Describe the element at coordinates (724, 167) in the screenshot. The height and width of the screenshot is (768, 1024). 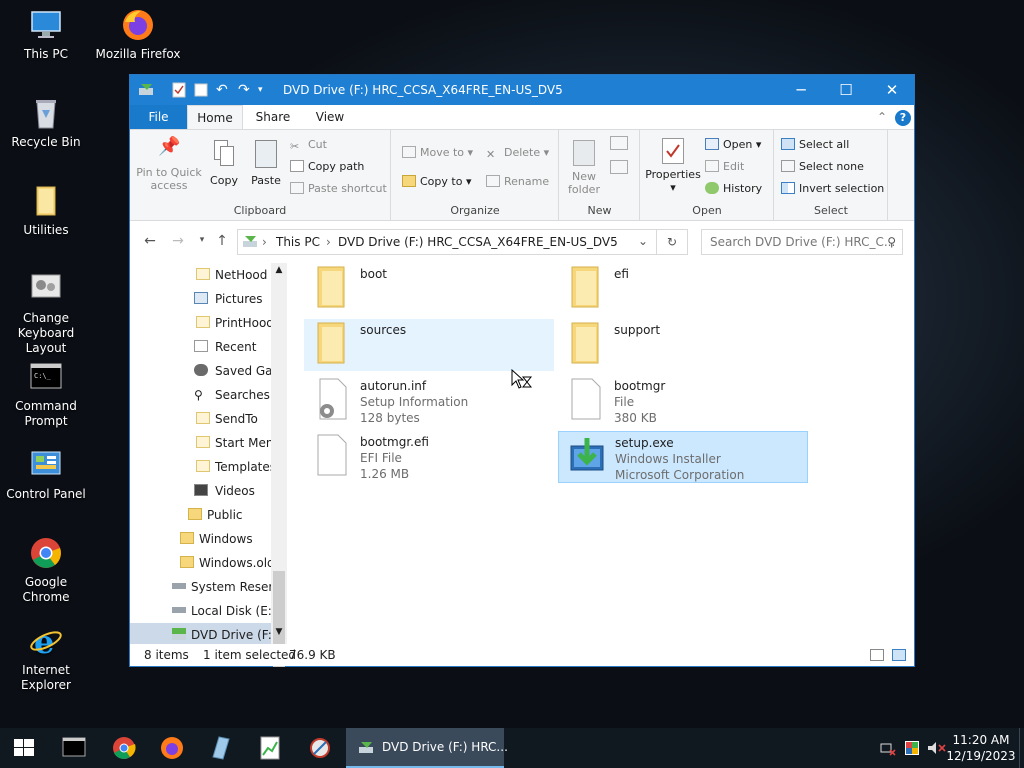
I see `edit-button: Edit` at that location.